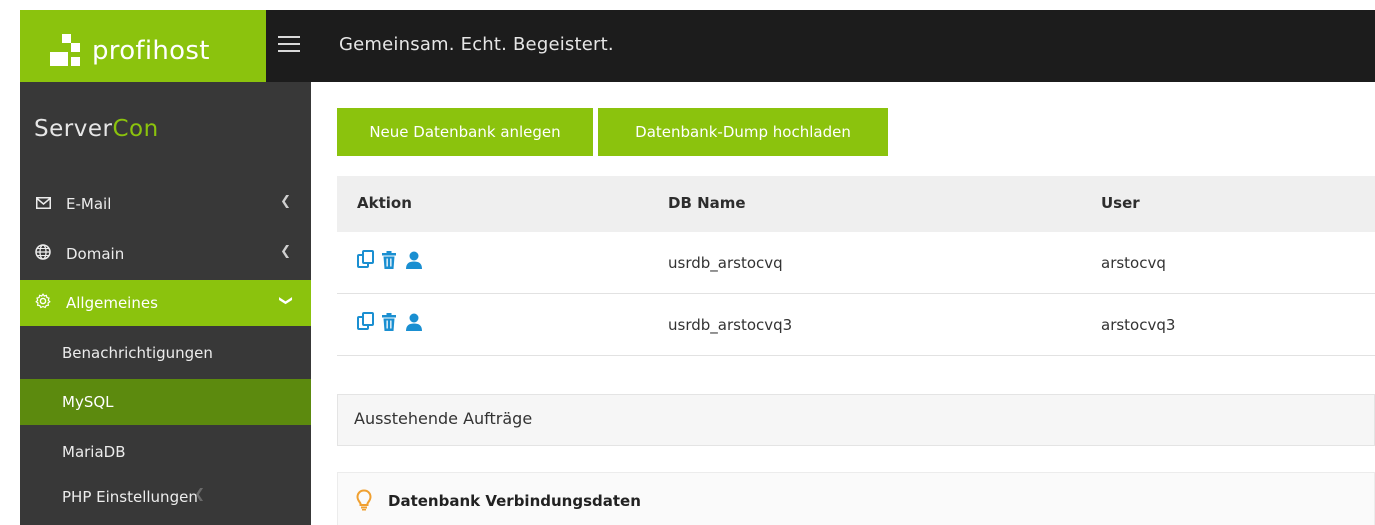 The image size is (1375, 525). Describe the element at coordinates (465, 132) in the screenshot. I see `new-database-button: Neue Datenbank anlegen` at that location.